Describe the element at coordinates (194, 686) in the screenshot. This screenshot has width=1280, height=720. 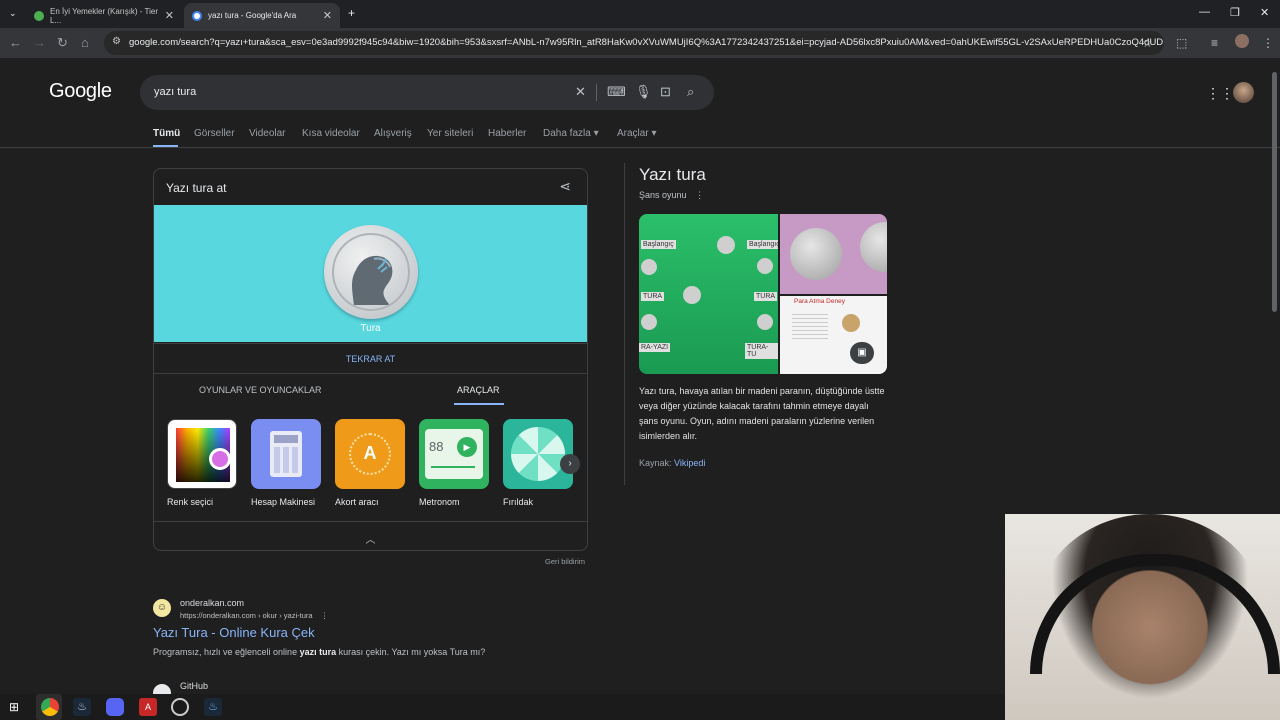
I see `result-site-name: GitHub` at that location.